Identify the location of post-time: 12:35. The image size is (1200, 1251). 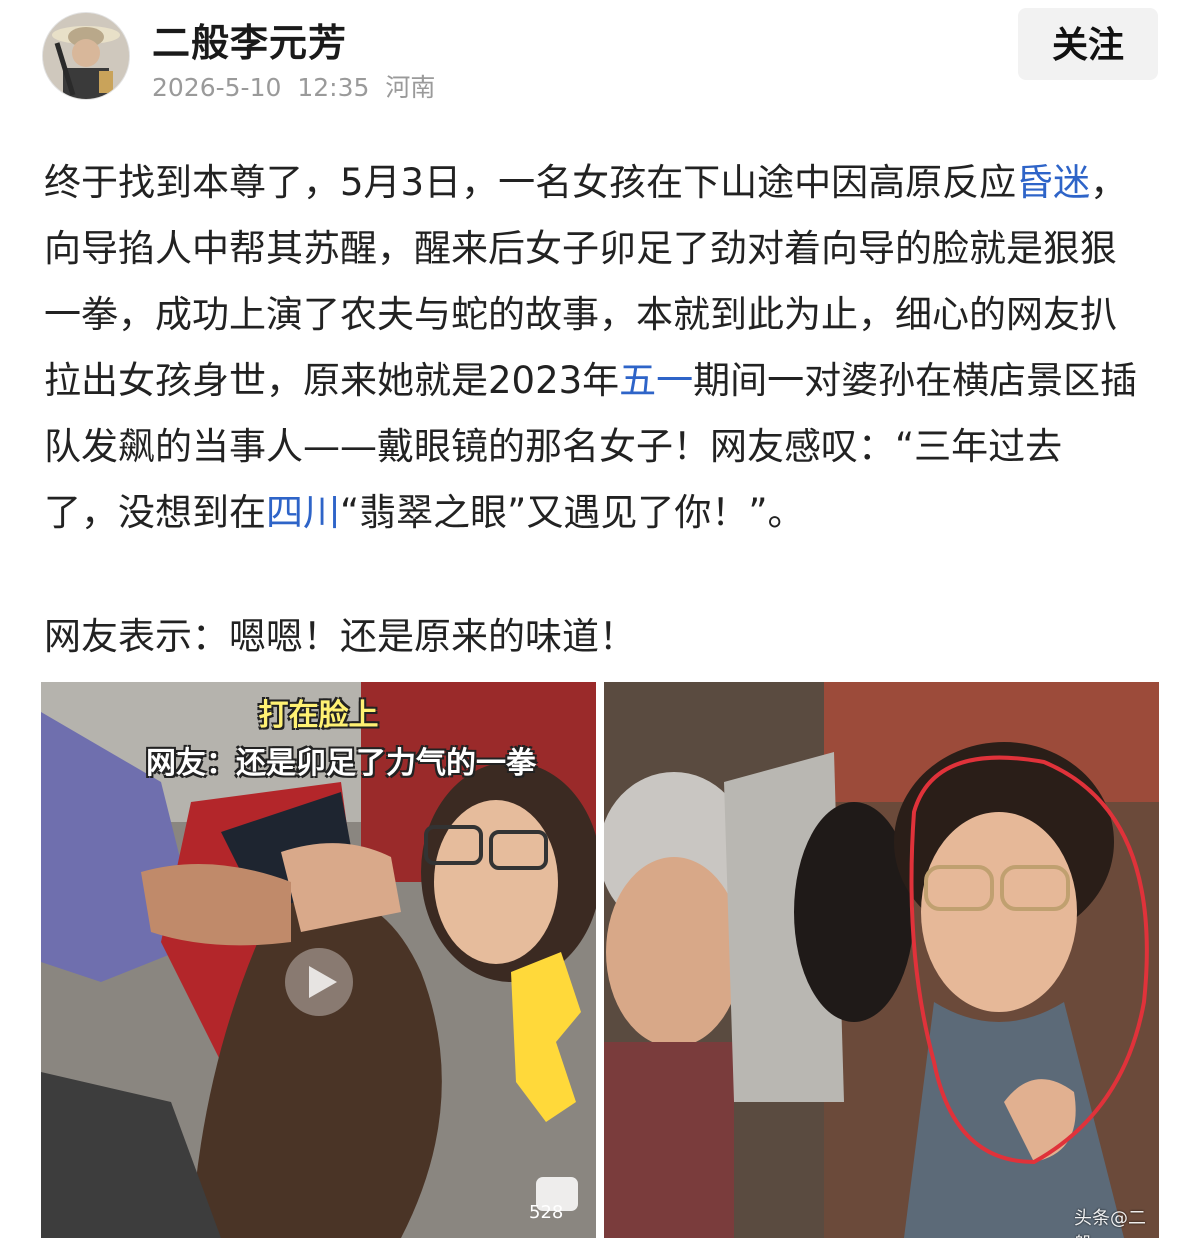
(333, 87).